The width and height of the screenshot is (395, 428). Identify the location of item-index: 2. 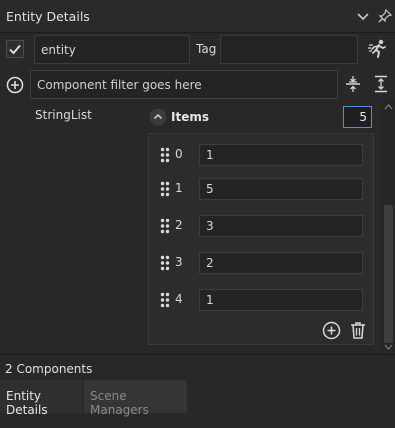
(179, 225).